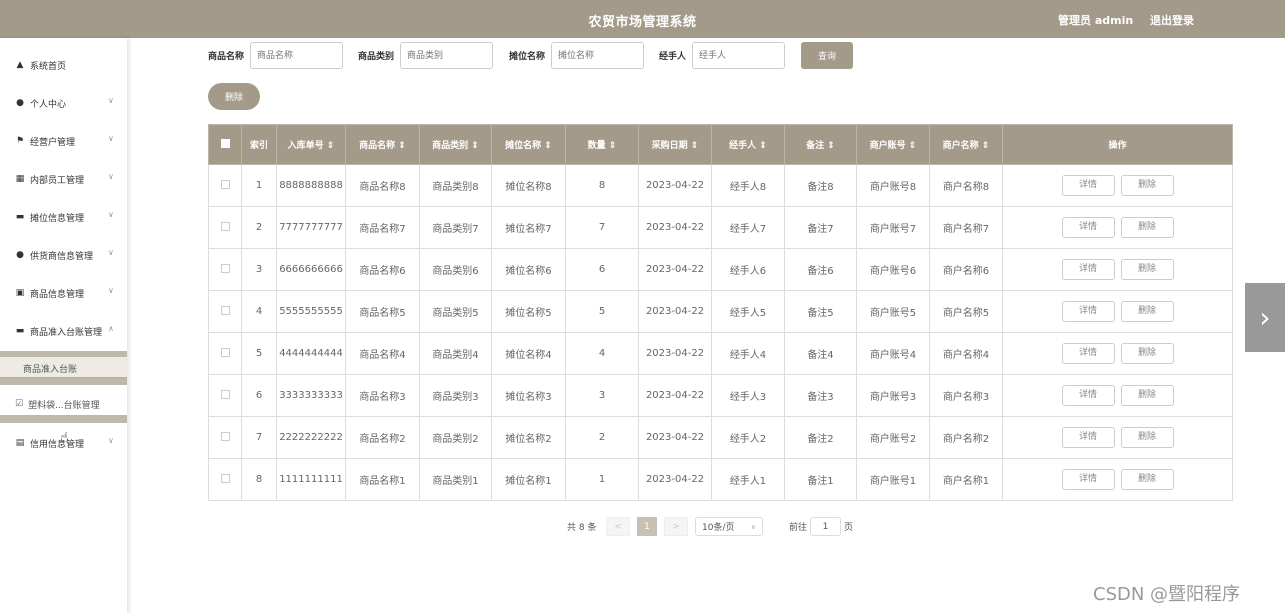 The width and height of the screenshot is (1285, 614). What do you see at coordinates (825, 526) in the screenshot?
I see `goto-page-input: 1` at bounding box center [825, 526].